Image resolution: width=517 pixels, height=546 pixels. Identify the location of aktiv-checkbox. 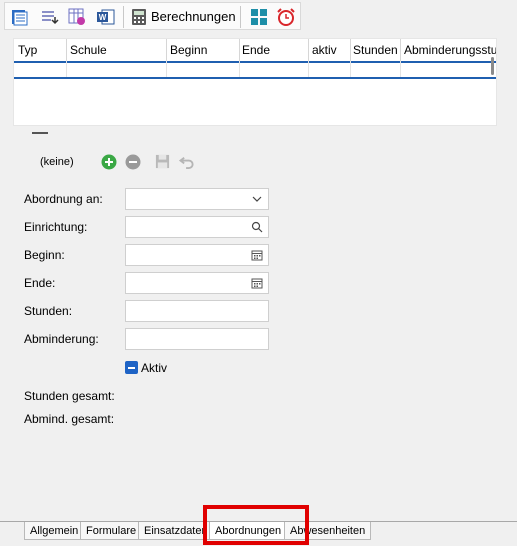
(131, 367).